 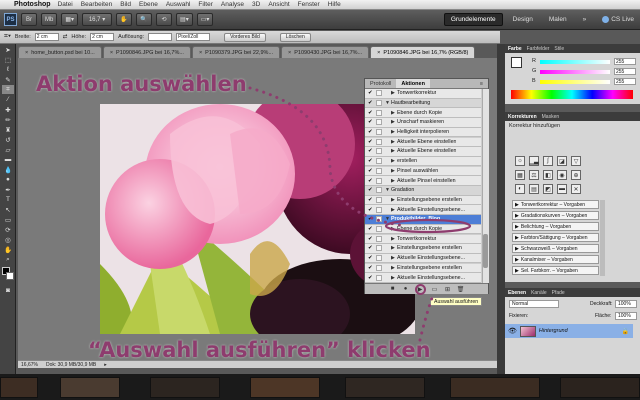 I want to click on action-step: ✔ ▶ Unscharf maskieren, so click(x=423, y=123).